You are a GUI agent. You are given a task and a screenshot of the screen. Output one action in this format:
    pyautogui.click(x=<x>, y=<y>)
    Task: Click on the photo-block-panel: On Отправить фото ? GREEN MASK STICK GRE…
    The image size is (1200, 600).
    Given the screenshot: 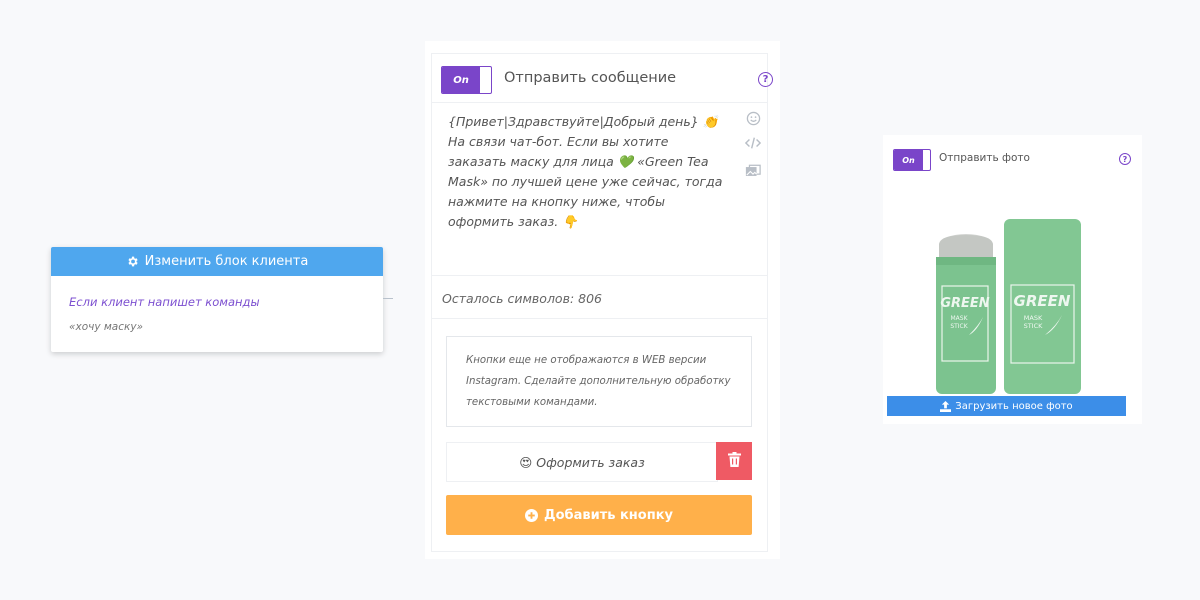 What is the action you would take?
    pyautogui.click(x=1012, y=279)
    